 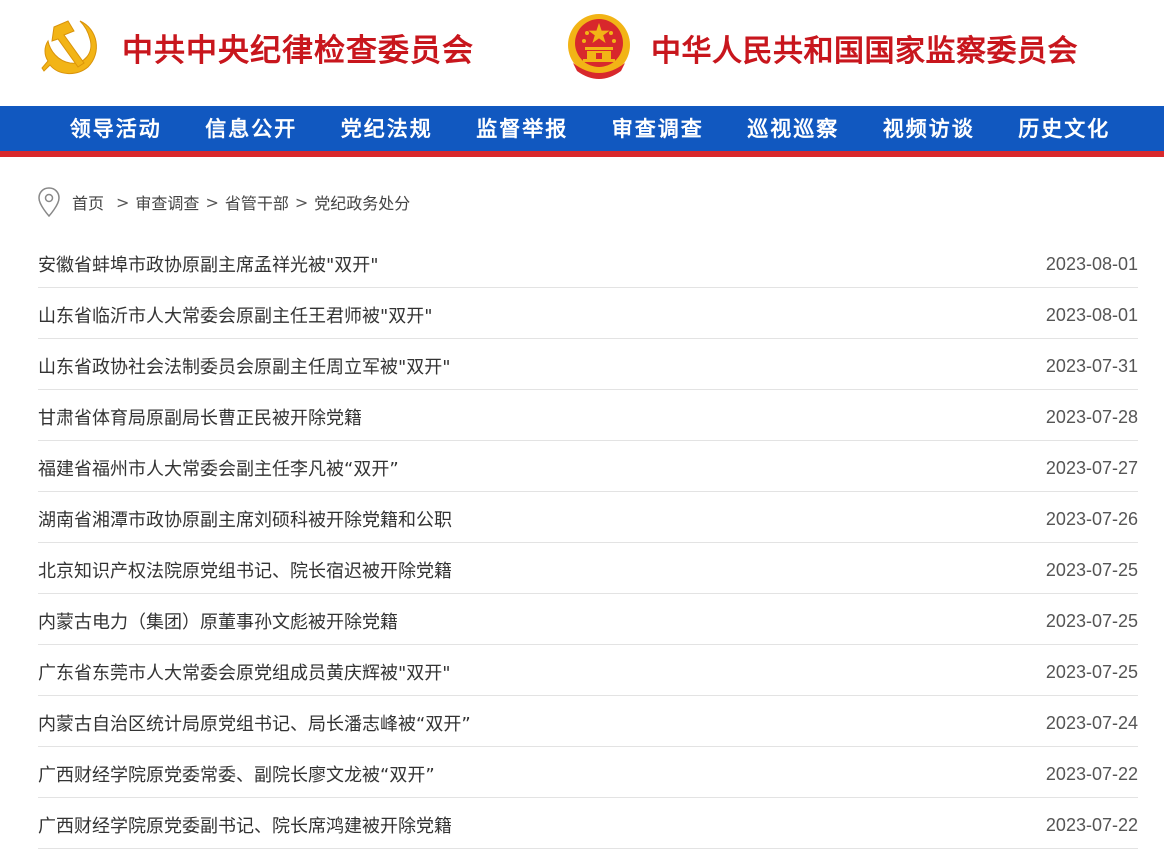 What do you see at coordinates (588, 466) in the screenshot?
I see `list-item: 福建省福州市人大常委会副主任李凡被“双开” 2023-07-27` at bounding box center [588, 466].